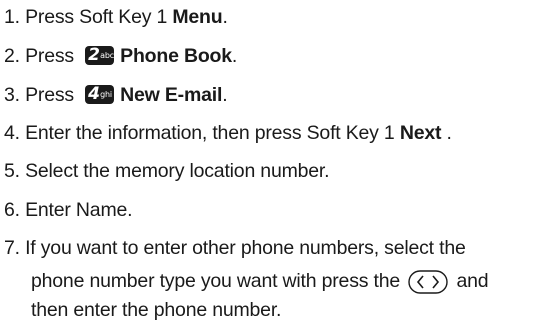  What do you see at coordinates (156, 310) in the screenshot?
I see `step-7-line-3: then enter the phone number.` at bounding box center [156, 310].